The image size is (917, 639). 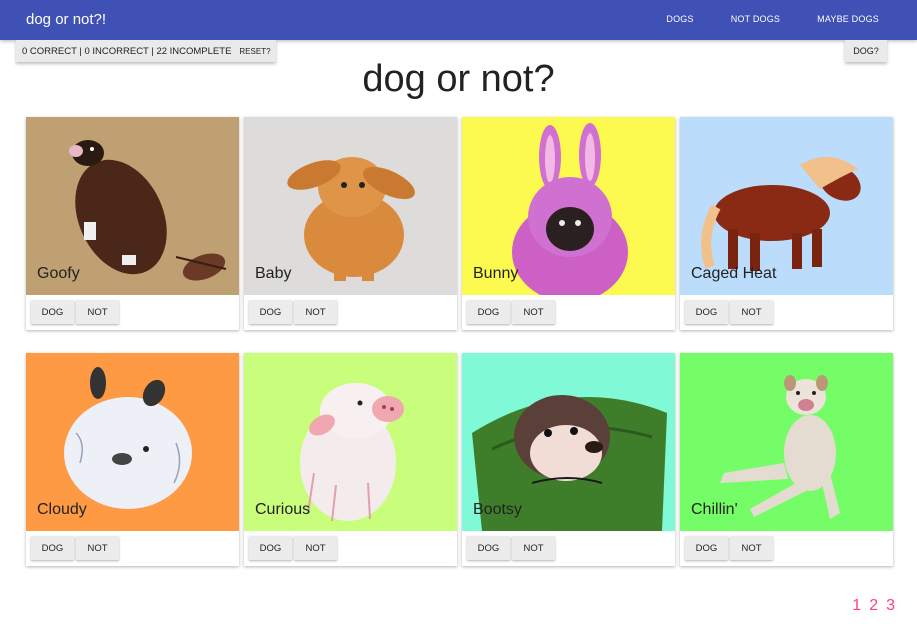 I want to click on nav-not-dogs: NOT DOGS, so click(x=755, y=19).